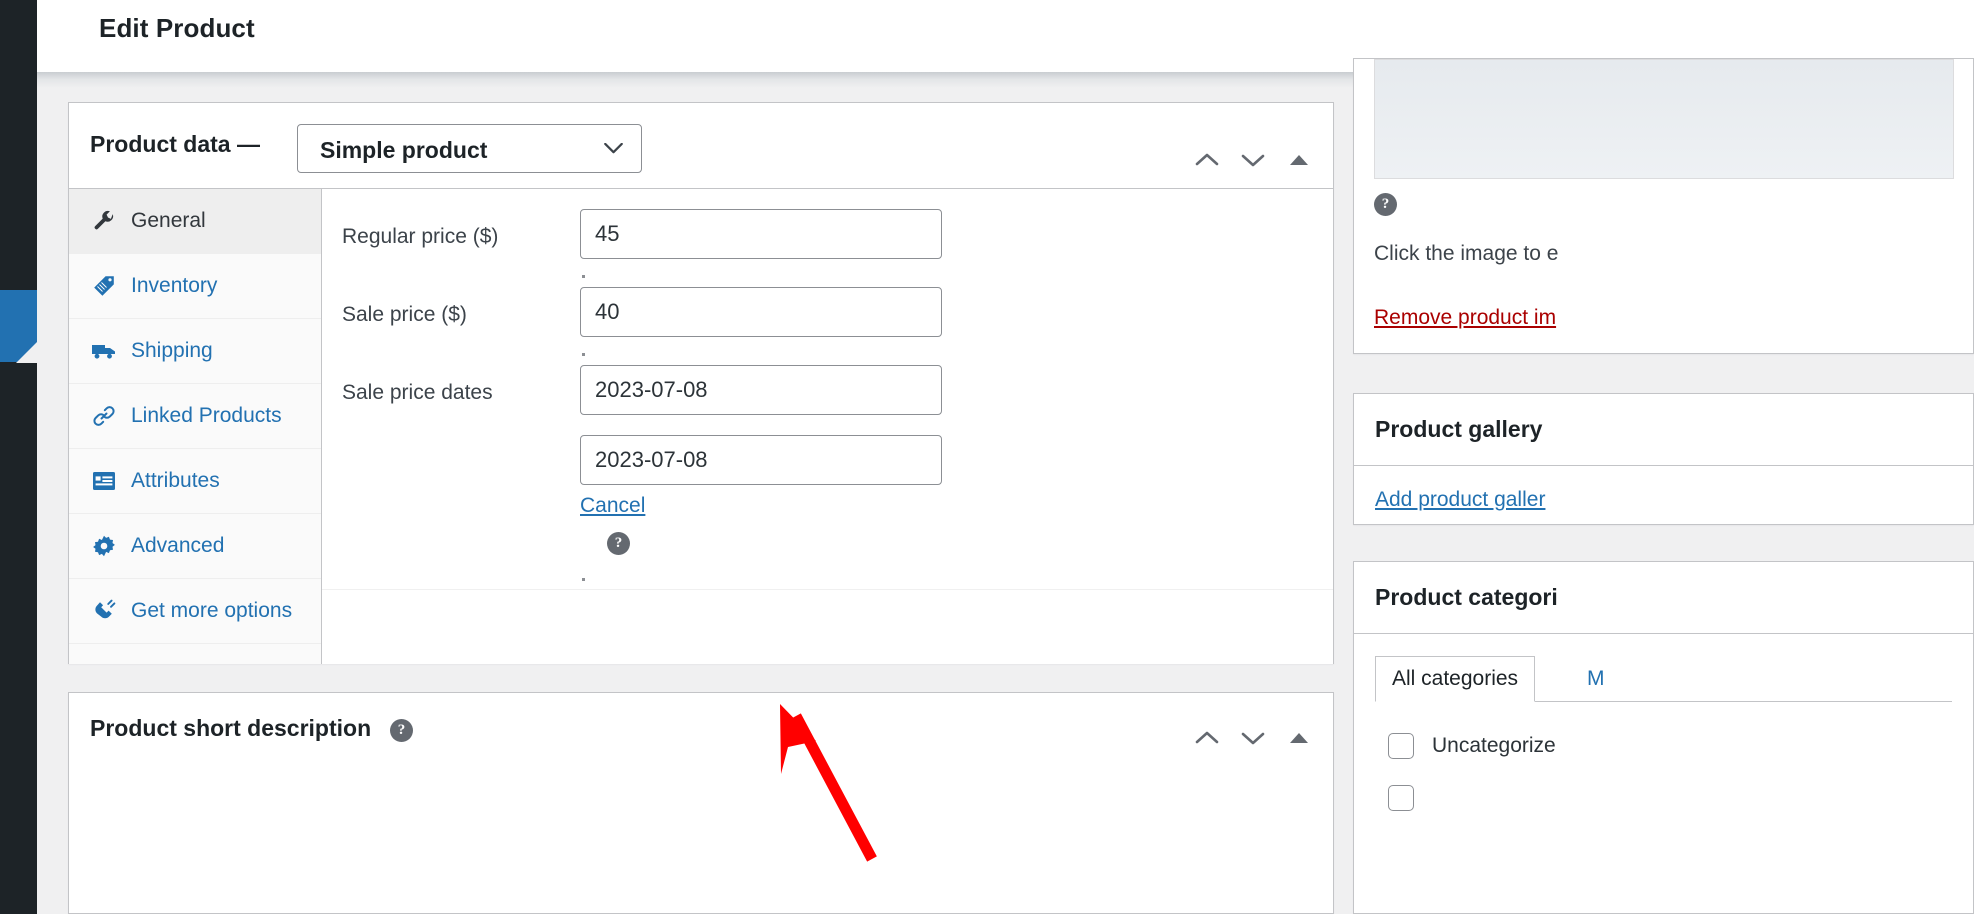 This screenshot has height=914, width=1974. Describe the element at coordinates (404, 150) in the screenshot. I see `product-type-value: Simple product` at that location.